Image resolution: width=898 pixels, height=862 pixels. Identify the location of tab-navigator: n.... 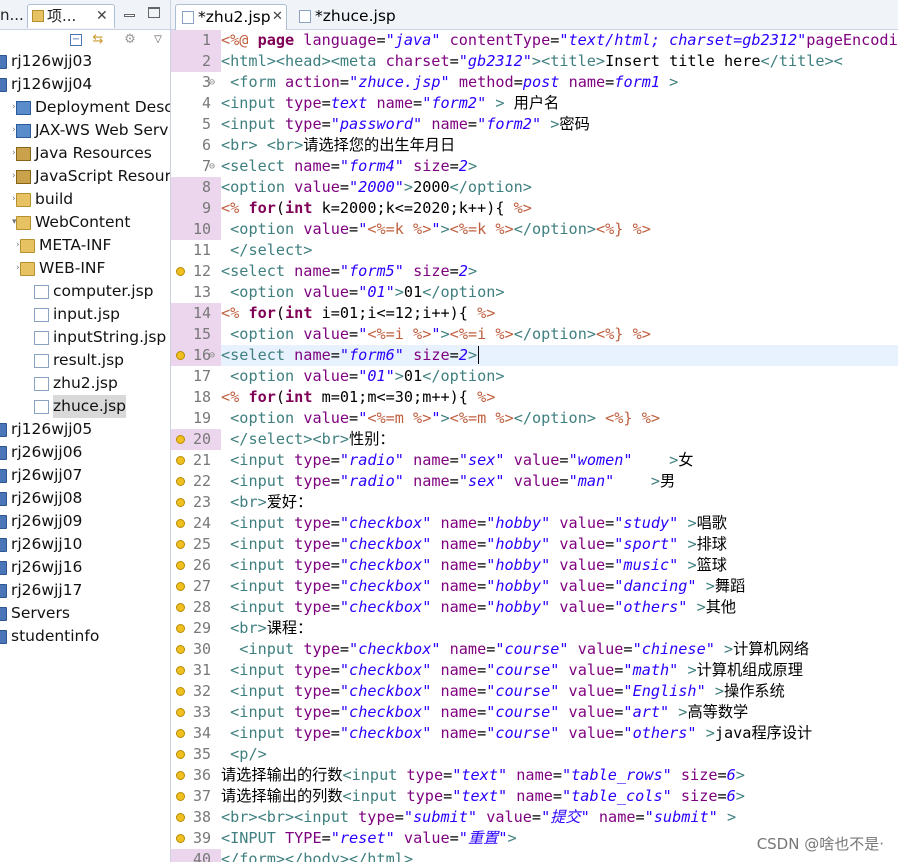
(12, 16).